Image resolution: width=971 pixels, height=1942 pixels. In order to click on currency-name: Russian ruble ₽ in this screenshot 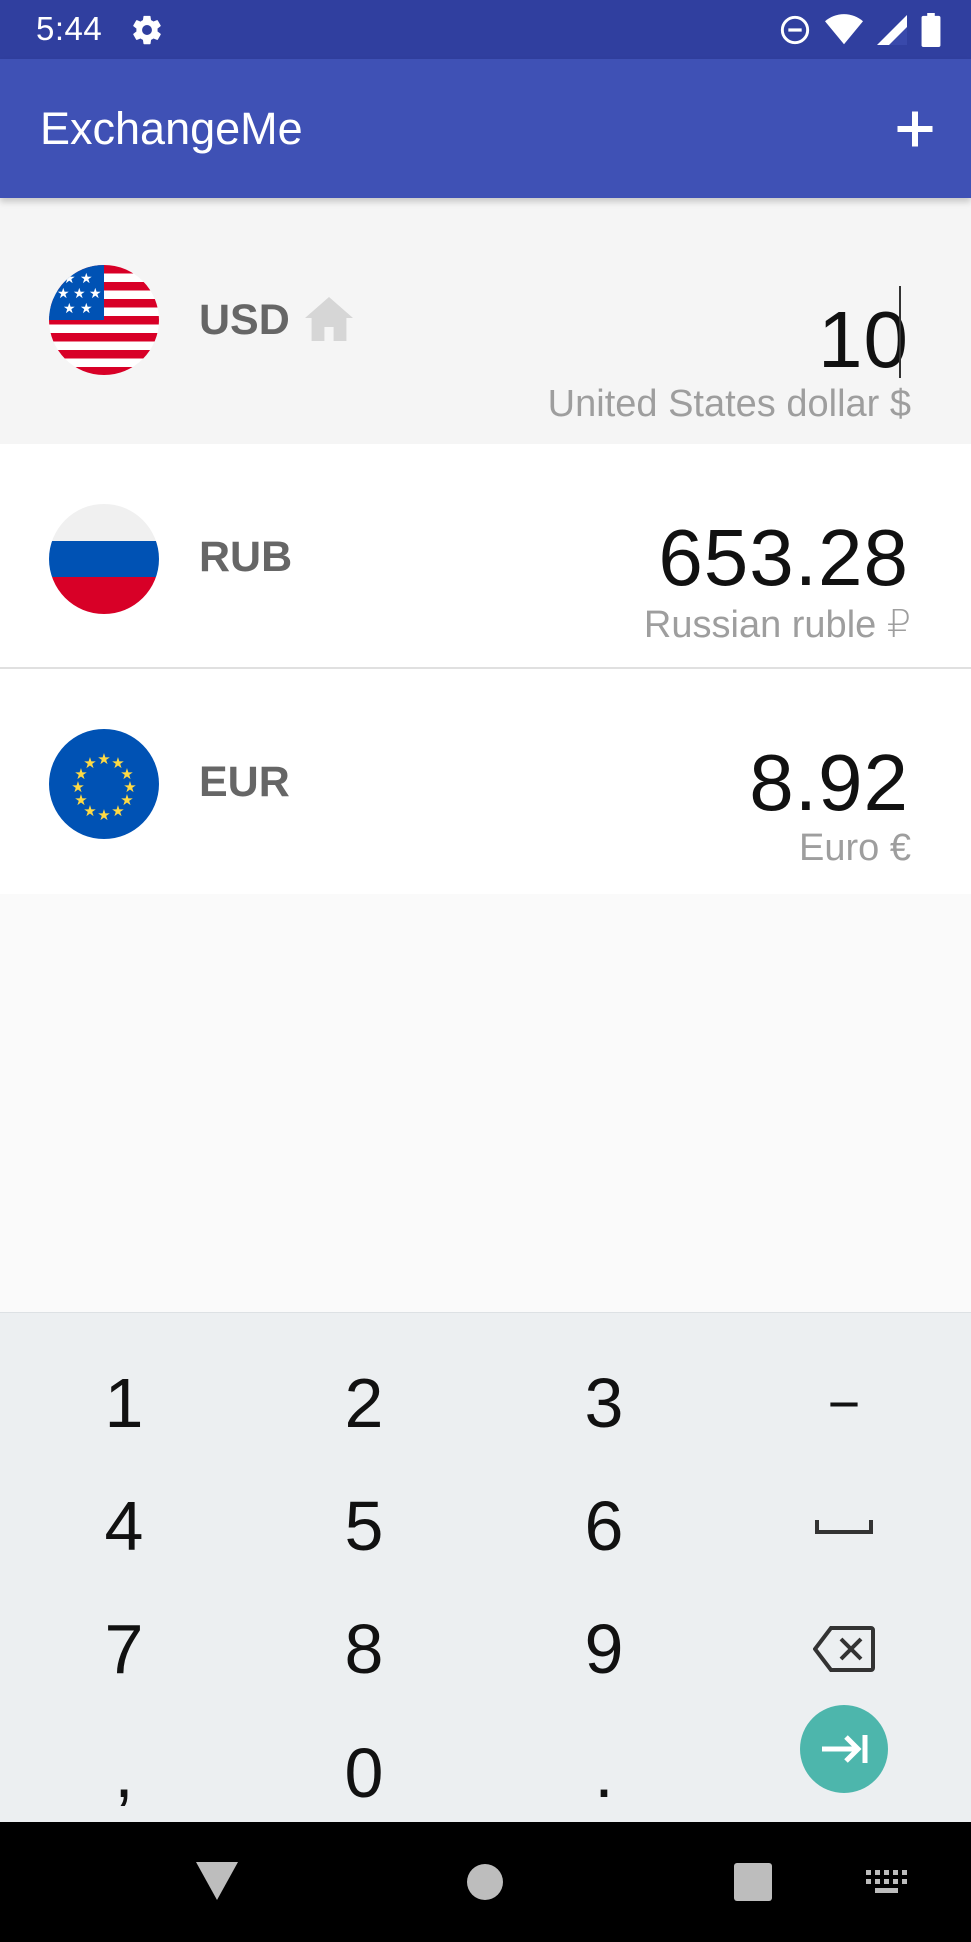, I will do `click(777, 625)`.